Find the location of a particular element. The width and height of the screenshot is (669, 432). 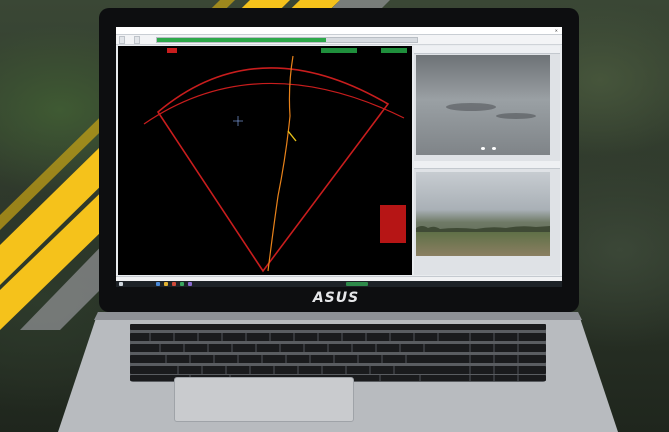

progress-bar is located at coordinates (287, 40).